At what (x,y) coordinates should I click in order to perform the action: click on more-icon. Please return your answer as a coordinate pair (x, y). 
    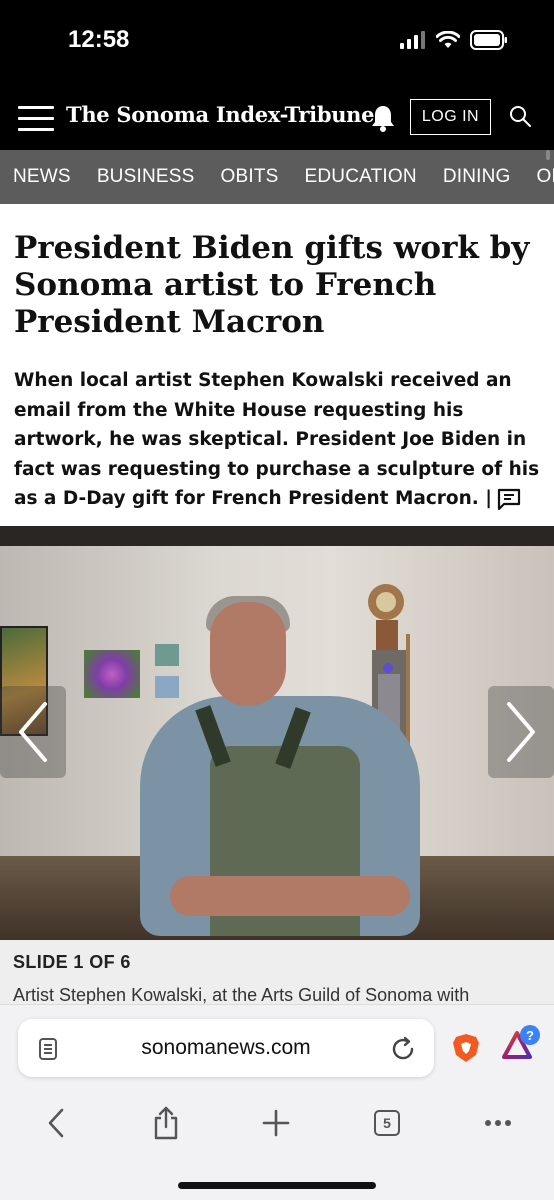
    Looking at the image, I should click on (498, 1123).